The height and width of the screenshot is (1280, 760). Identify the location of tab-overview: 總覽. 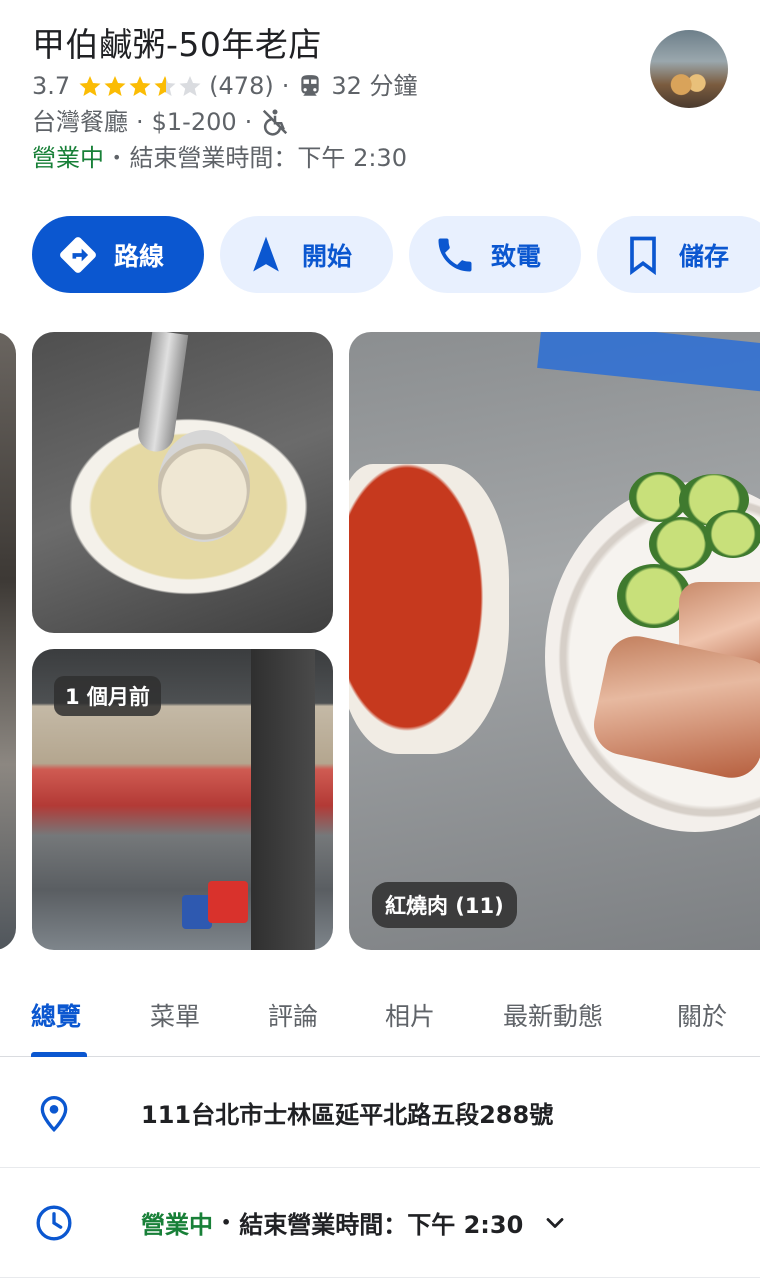
(56, 1015).